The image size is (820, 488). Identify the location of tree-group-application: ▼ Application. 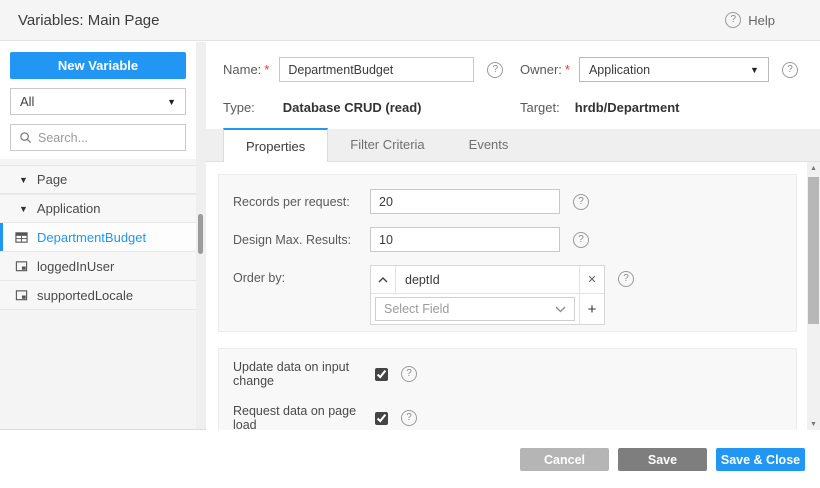
(98, 208).